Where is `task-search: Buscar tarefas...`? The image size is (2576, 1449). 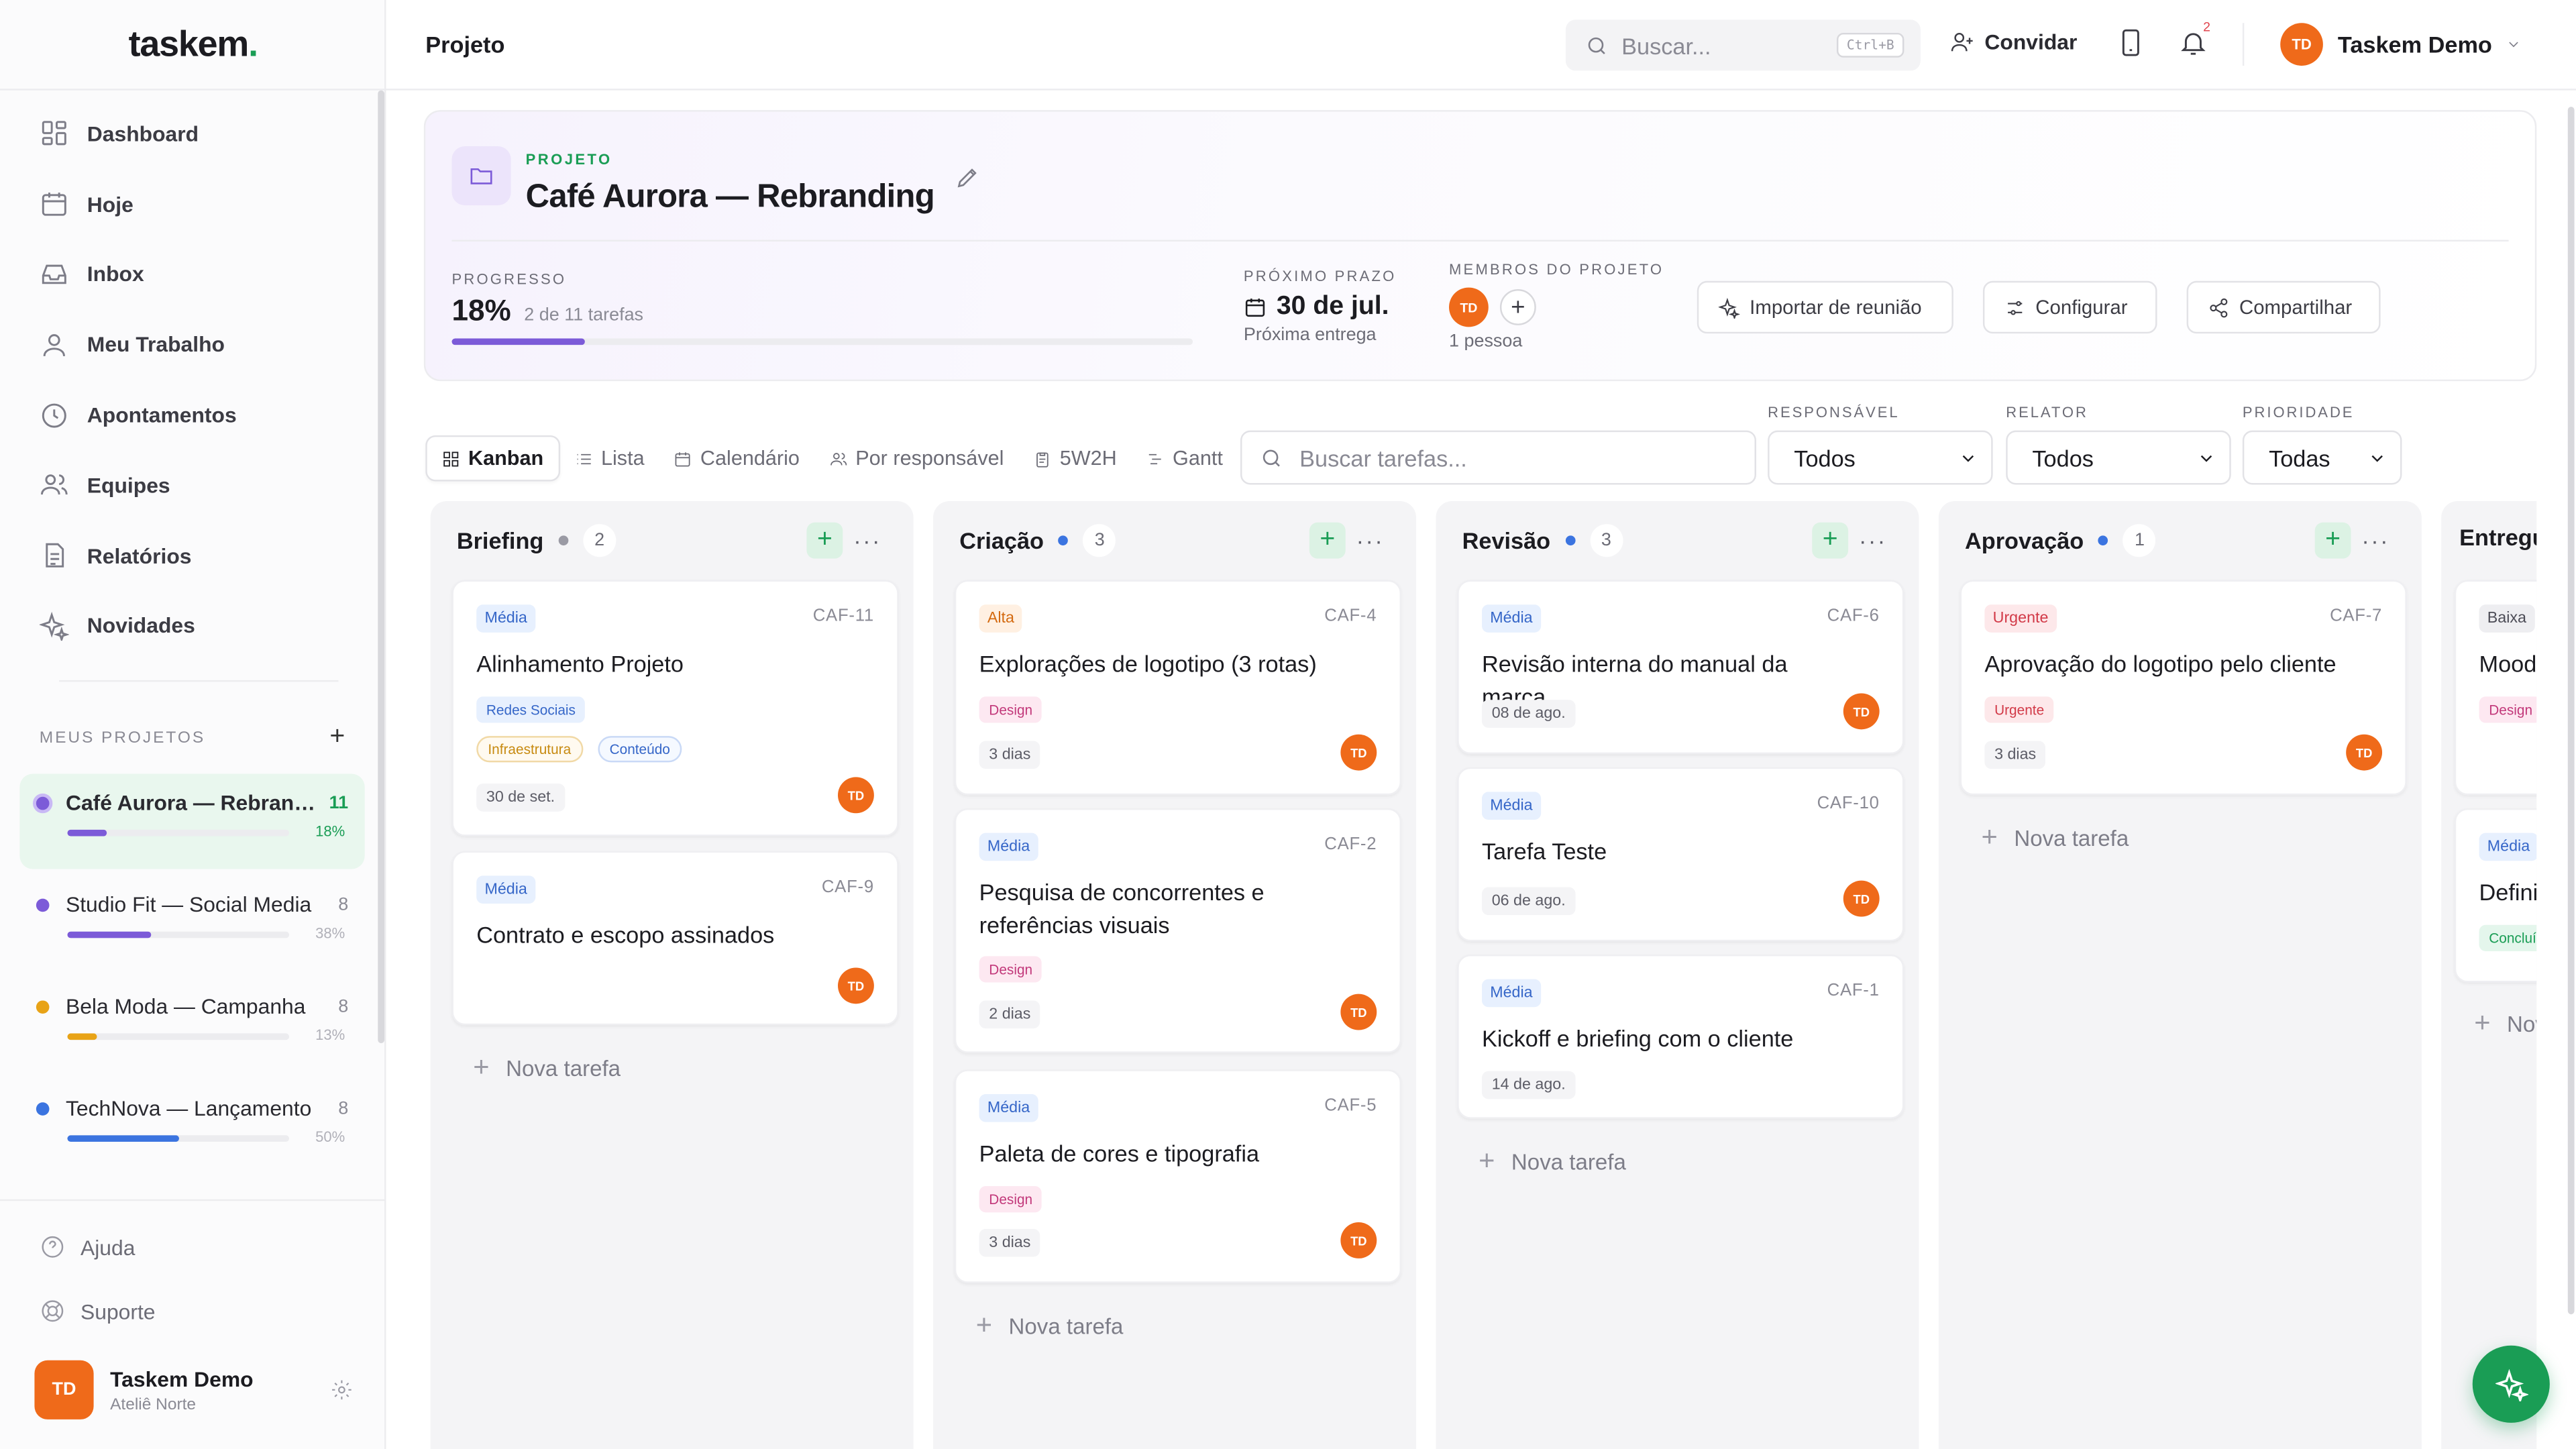
task-search: Buscar tarefas... is located at coordinates (1498, 457).